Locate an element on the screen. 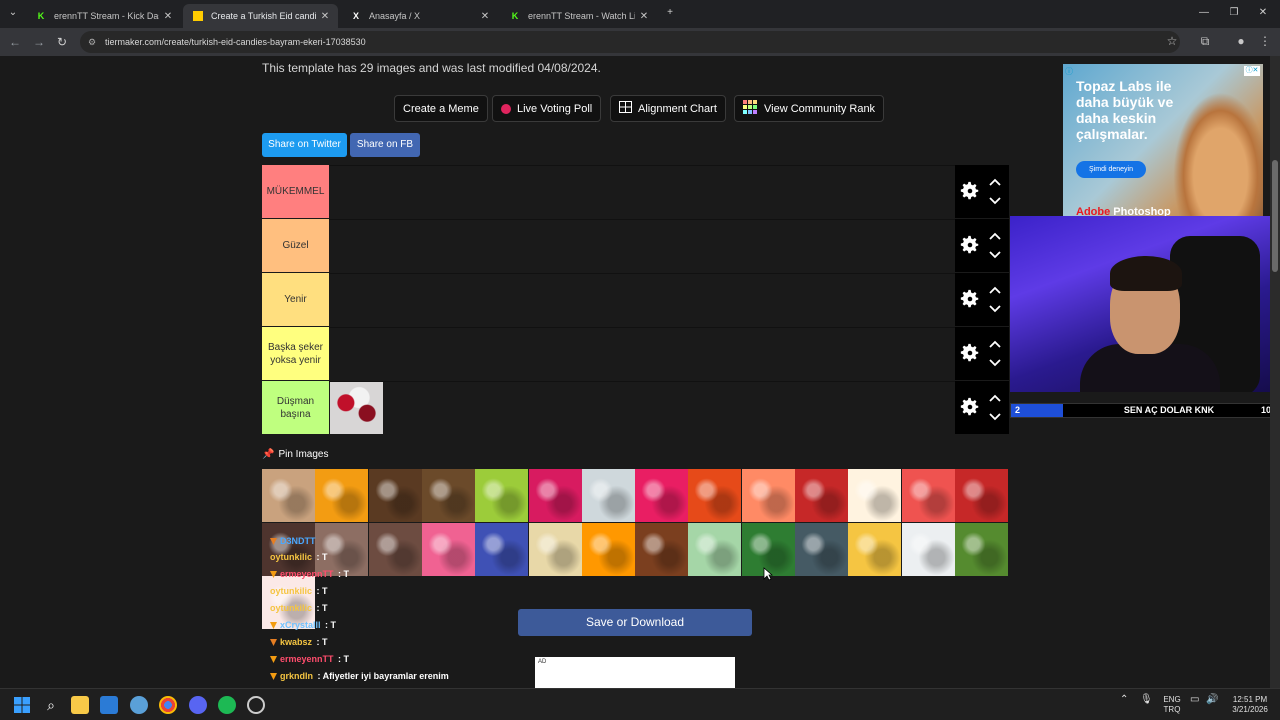 The width and height of the screenshot is (1280, 720). share-twitter-button: Share on Twitter is located at coordinates (304, 145).